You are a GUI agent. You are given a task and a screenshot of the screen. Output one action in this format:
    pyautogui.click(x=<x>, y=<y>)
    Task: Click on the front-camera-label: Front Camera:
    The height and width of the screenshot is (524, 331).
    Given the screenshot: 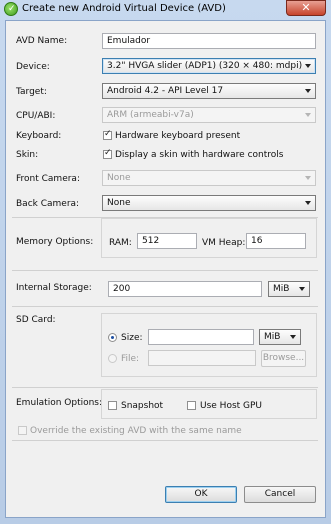 What is the action you would take?
    pyautogui.click(x=48, y=179)
    